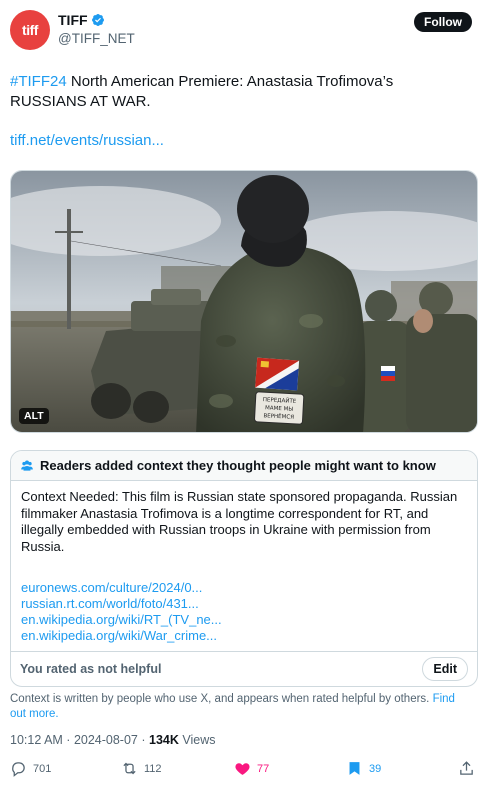 Image resolution: width=490 pixels, height=795 pixels. Describe the element at coordinates (153, 768) in the screenshot. I see `repost-count: 112` at that location.